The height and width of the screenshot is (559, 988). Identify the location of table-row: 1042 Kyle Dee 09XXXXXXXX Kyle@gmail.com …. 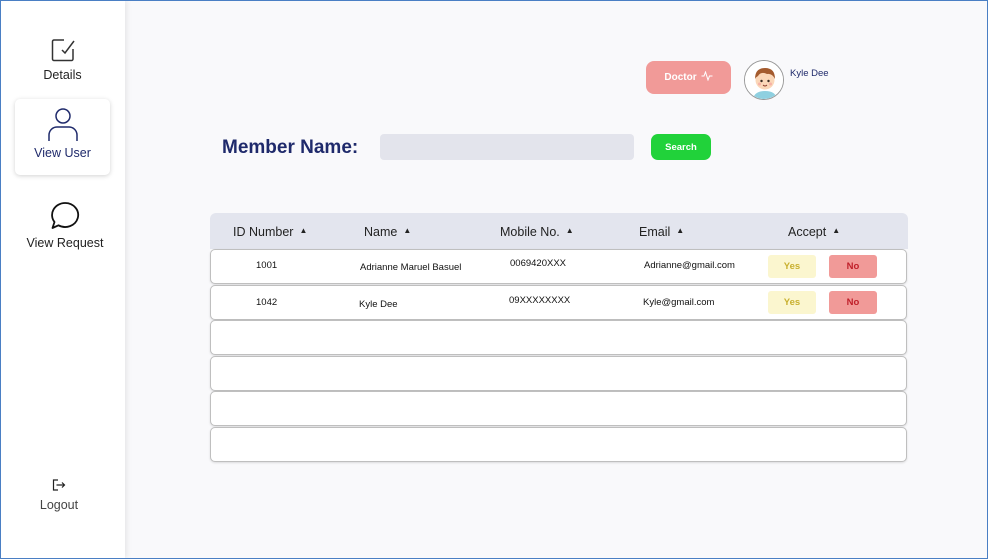
(558, 302).